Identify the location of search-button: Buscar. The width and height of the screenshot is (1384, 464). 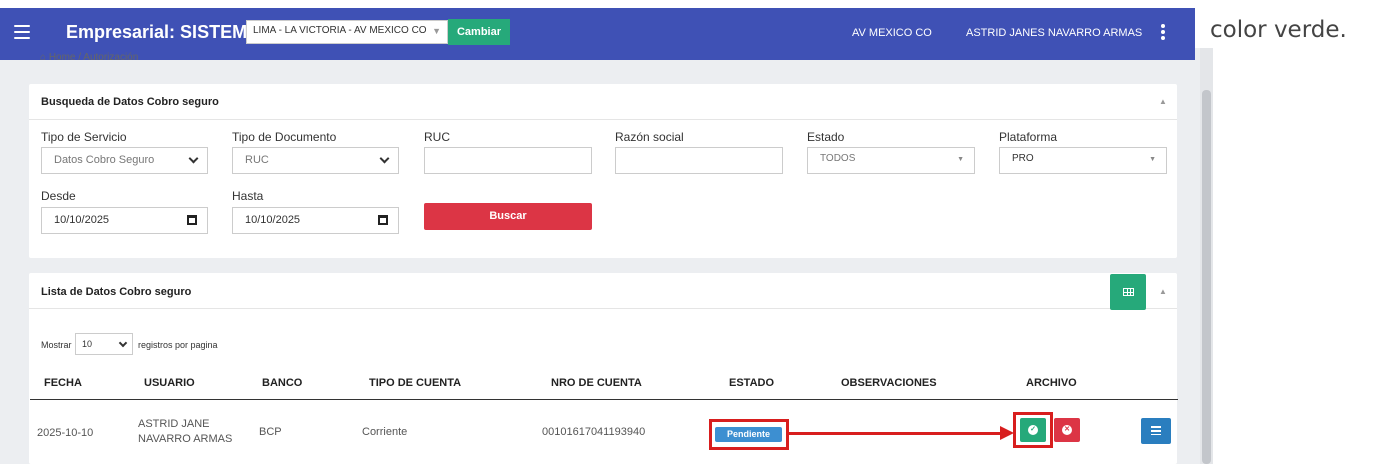
(508, 216).